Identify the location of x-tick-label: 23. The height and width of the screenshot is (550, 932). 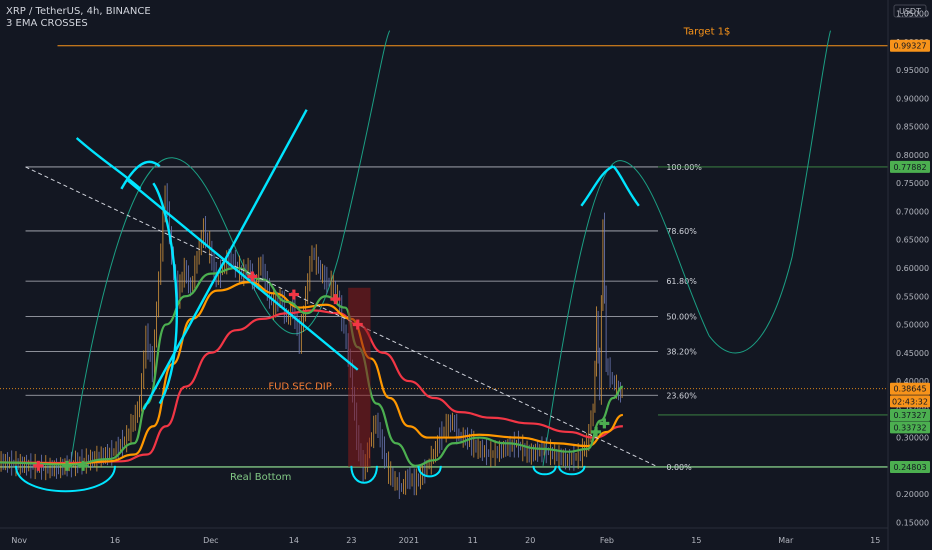
(351, 540).